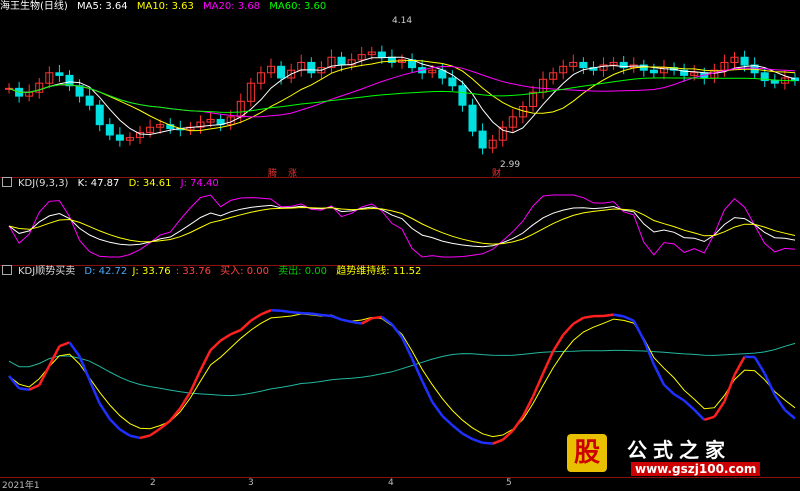 The height and width of the screenshot is (491, 800). What do you see at coordinates (402, 21) in the screenshot?
I see `high-price-label: 4.14` at bounding box center [402, 21].